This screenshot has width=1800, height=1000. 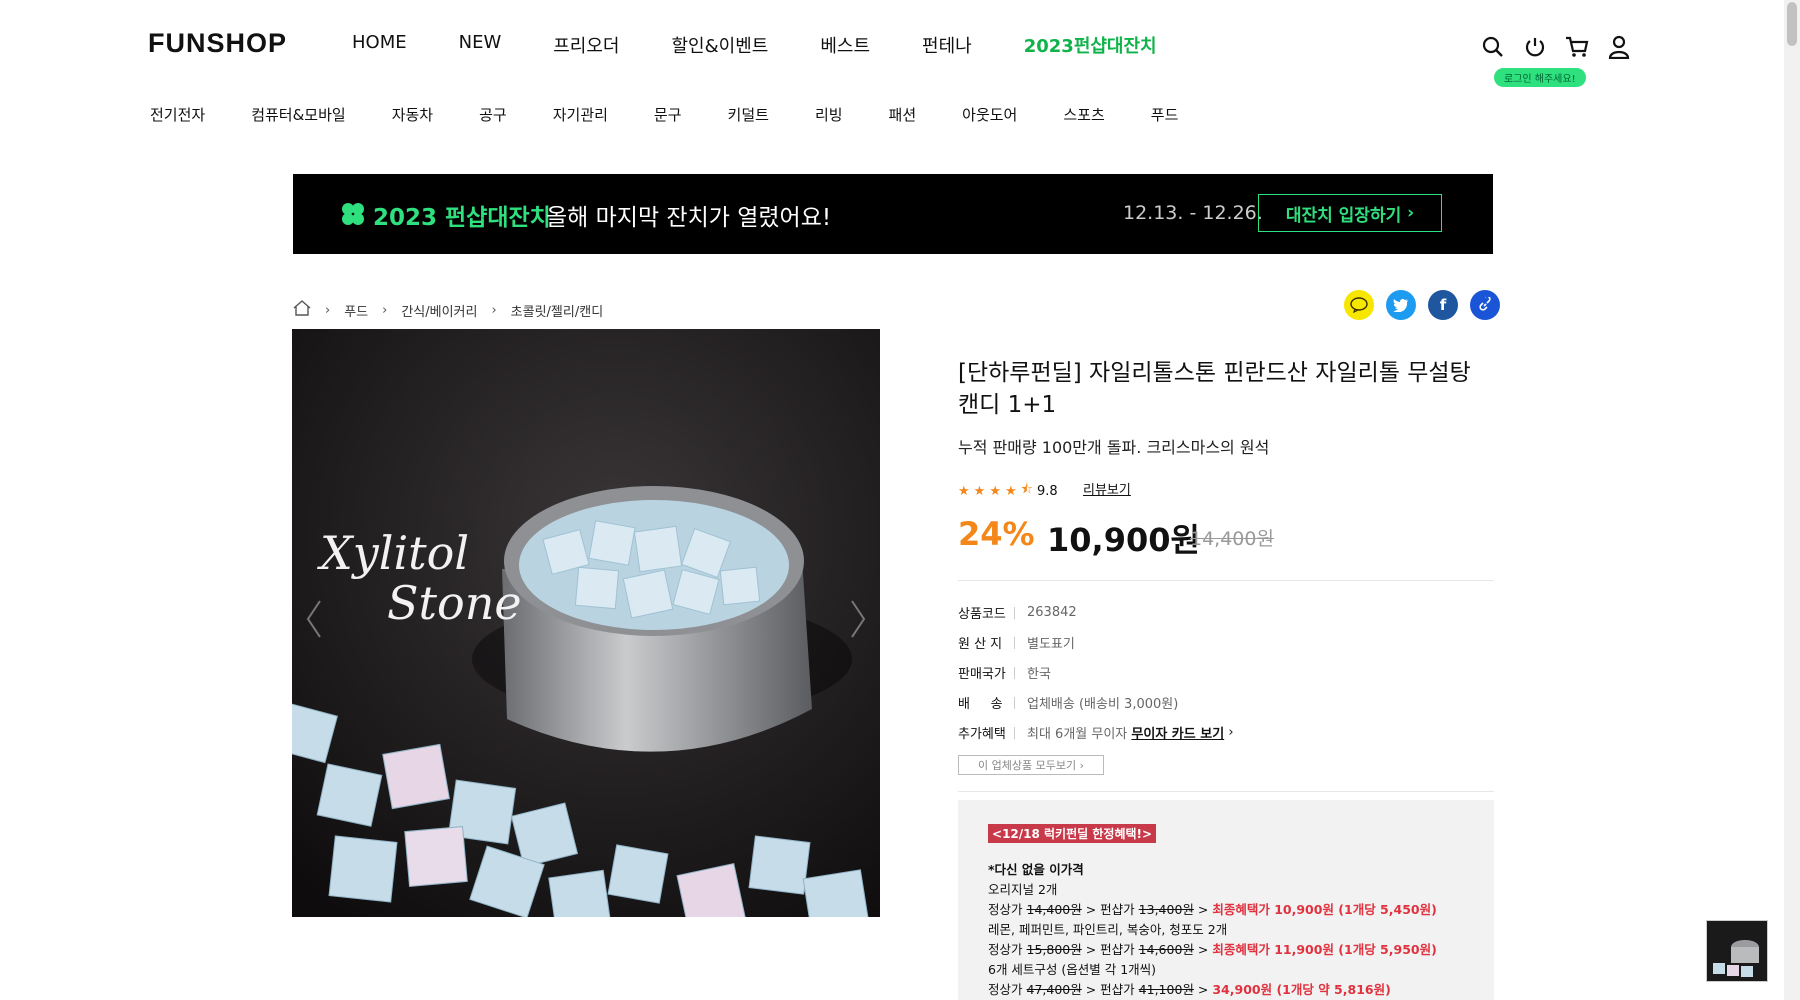 I want to click on benefit-tag: <12/18 럭키펀딜 한정혜택!>, so click(x=1072, y=833).